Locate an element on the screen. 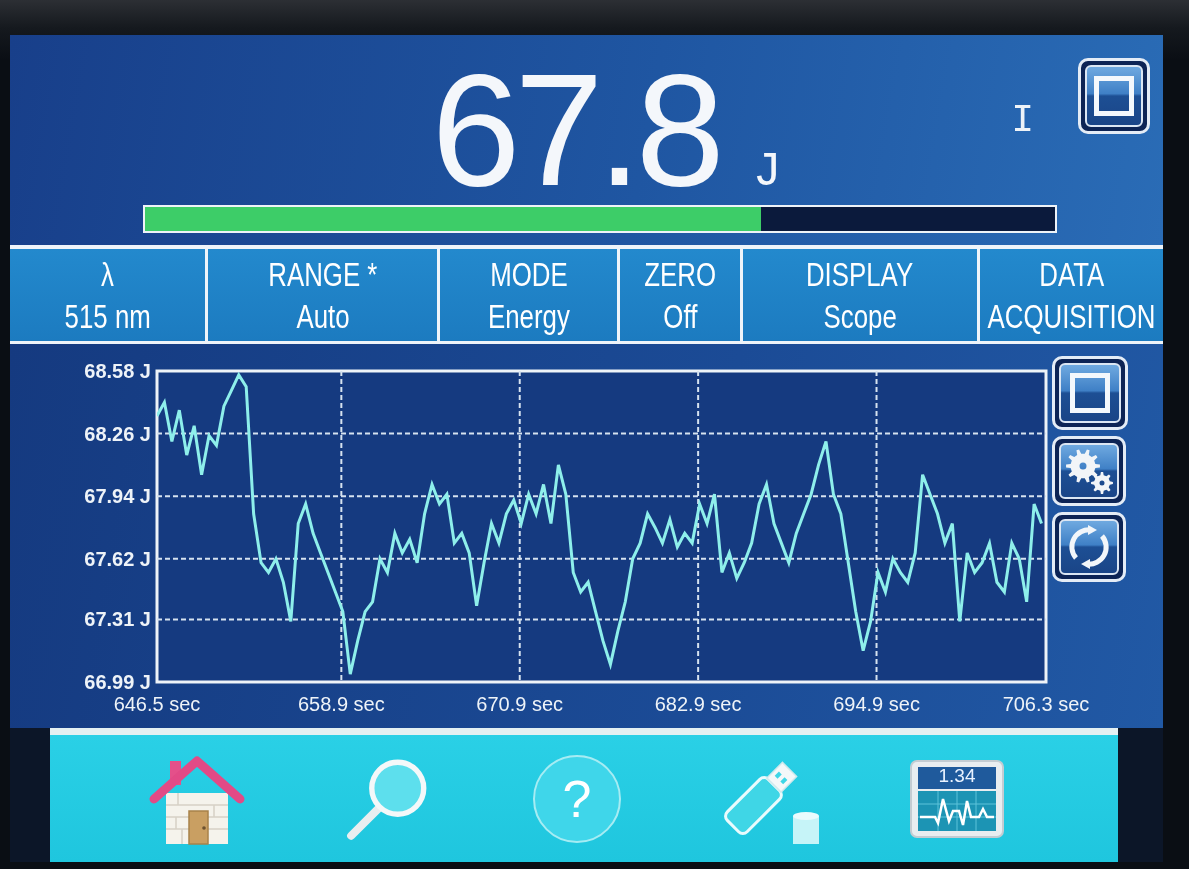 The image size is (1189, 869). gears-icon is located at coordinates (1089, 471).